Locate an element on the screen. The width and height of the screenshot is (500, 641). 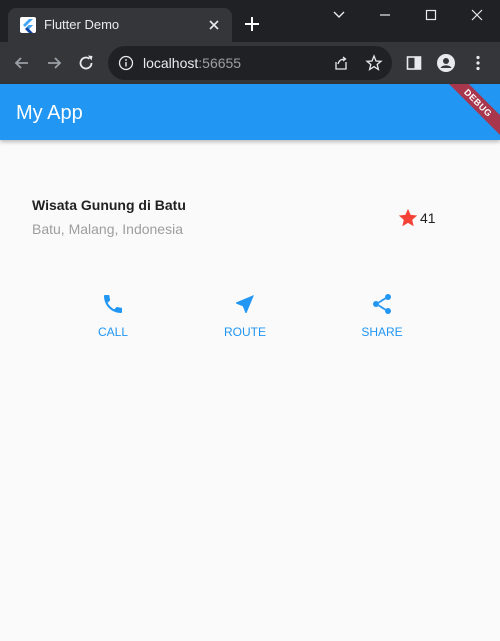
share-button: SHARE is located at coordinates (382, 317).